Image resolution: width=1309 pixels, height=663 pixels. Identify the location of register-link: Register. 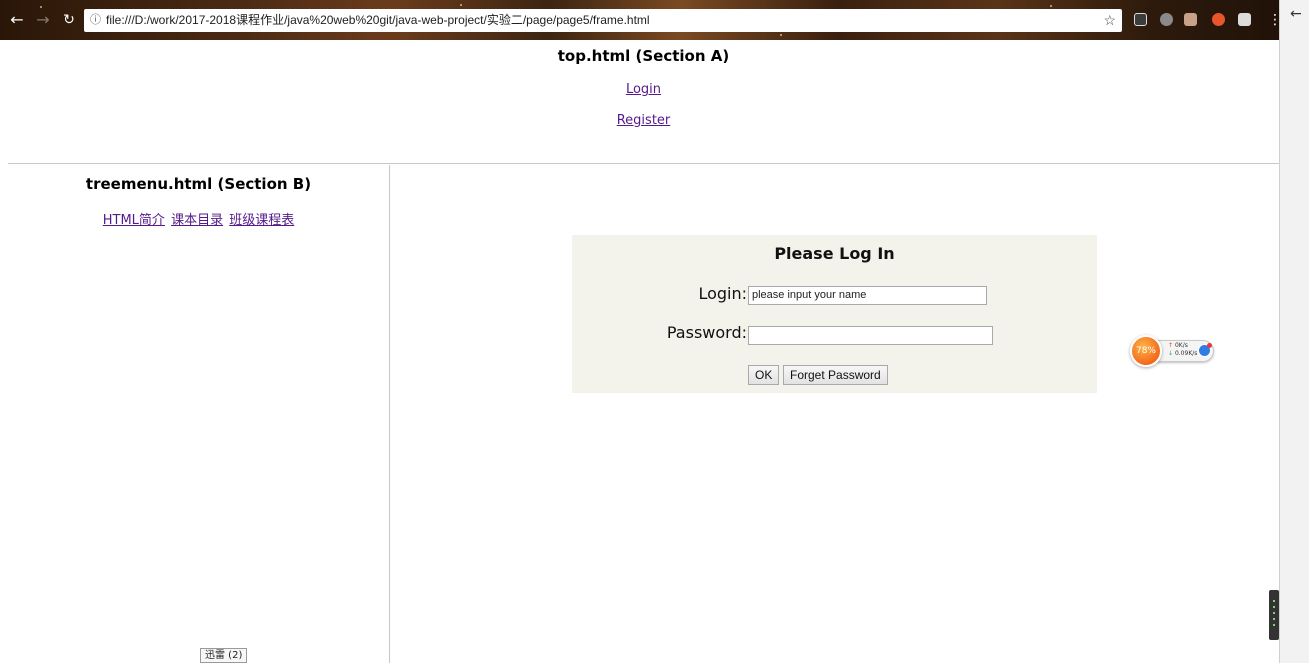
(643, 120).